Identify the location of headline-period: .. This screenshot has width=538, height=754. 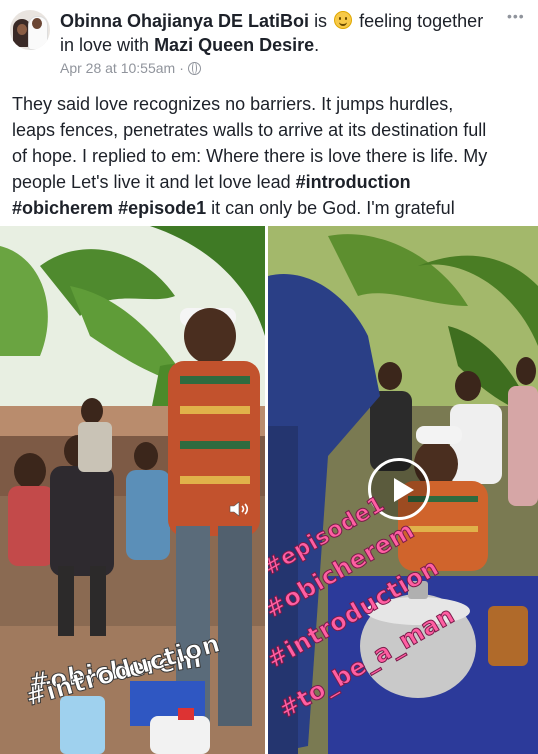
(317, 45).